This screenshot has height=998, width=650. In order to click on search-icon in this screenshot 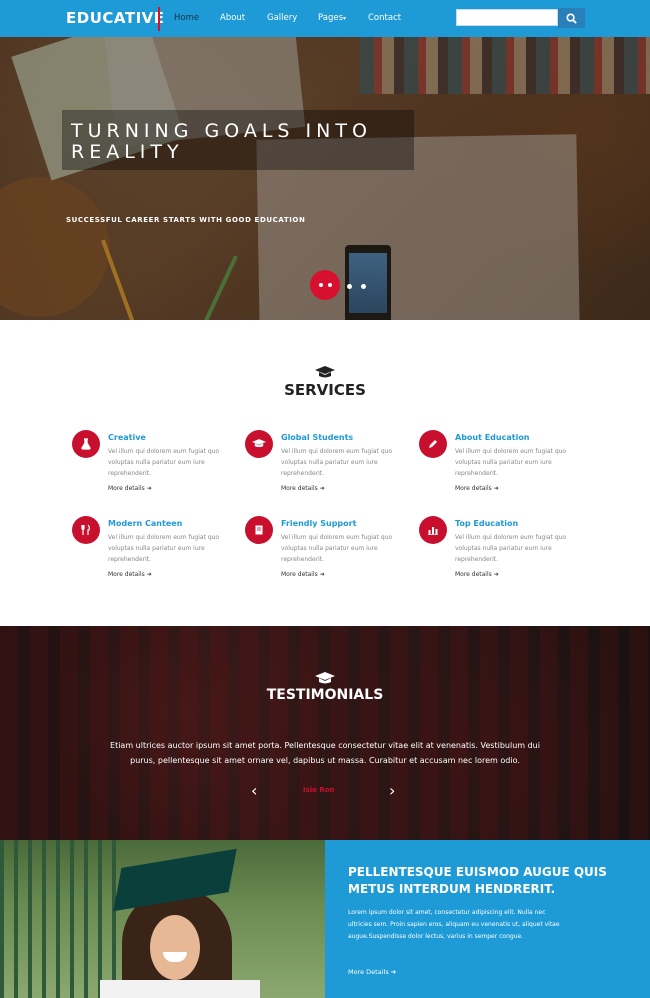, I will do `click(571, 18)`.